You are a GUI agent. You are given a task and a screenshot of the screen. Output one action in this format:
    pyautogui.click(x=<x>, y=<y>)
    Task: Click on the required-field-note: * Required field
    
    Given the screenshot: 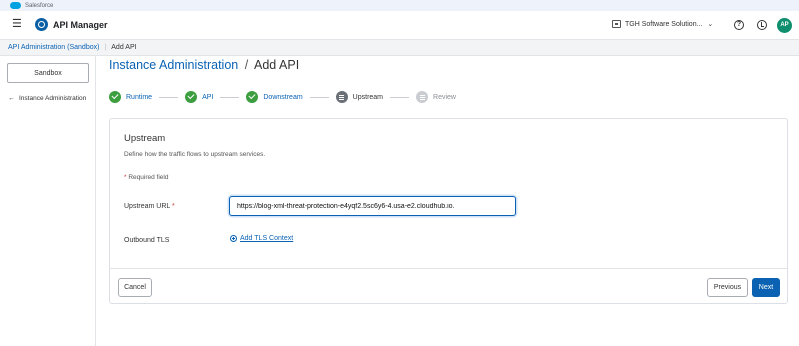 What is the action you would take?
    pyautogui.click(x=146, y=177)
    